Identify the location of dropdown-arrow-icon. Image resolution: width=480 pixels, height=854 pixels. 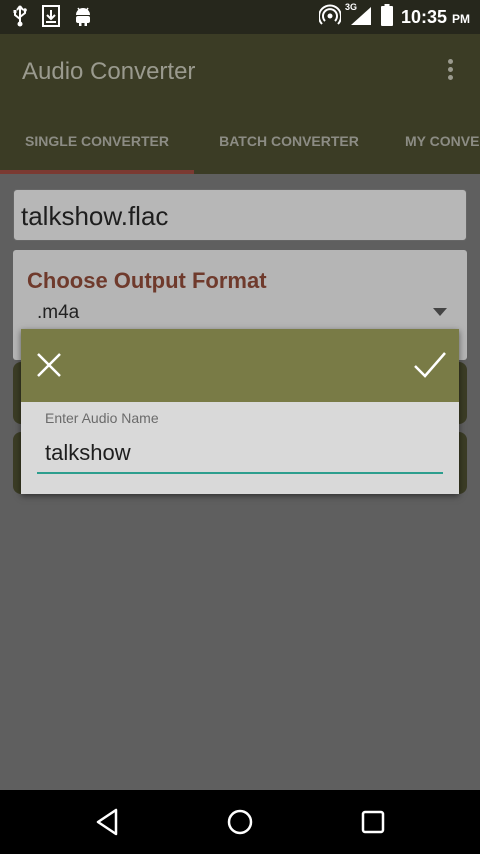
(440, 312).